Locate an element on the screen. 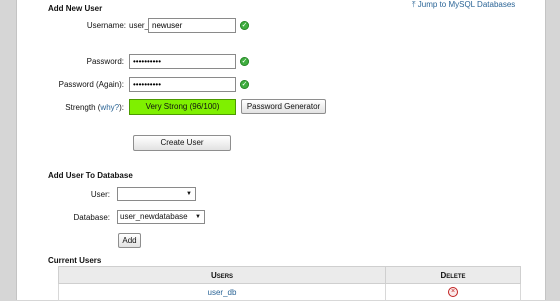 Image resolution: width=560 pixels, height=301 pixels. password-again-label: Password (Again): is located at coordinates (91, 84).